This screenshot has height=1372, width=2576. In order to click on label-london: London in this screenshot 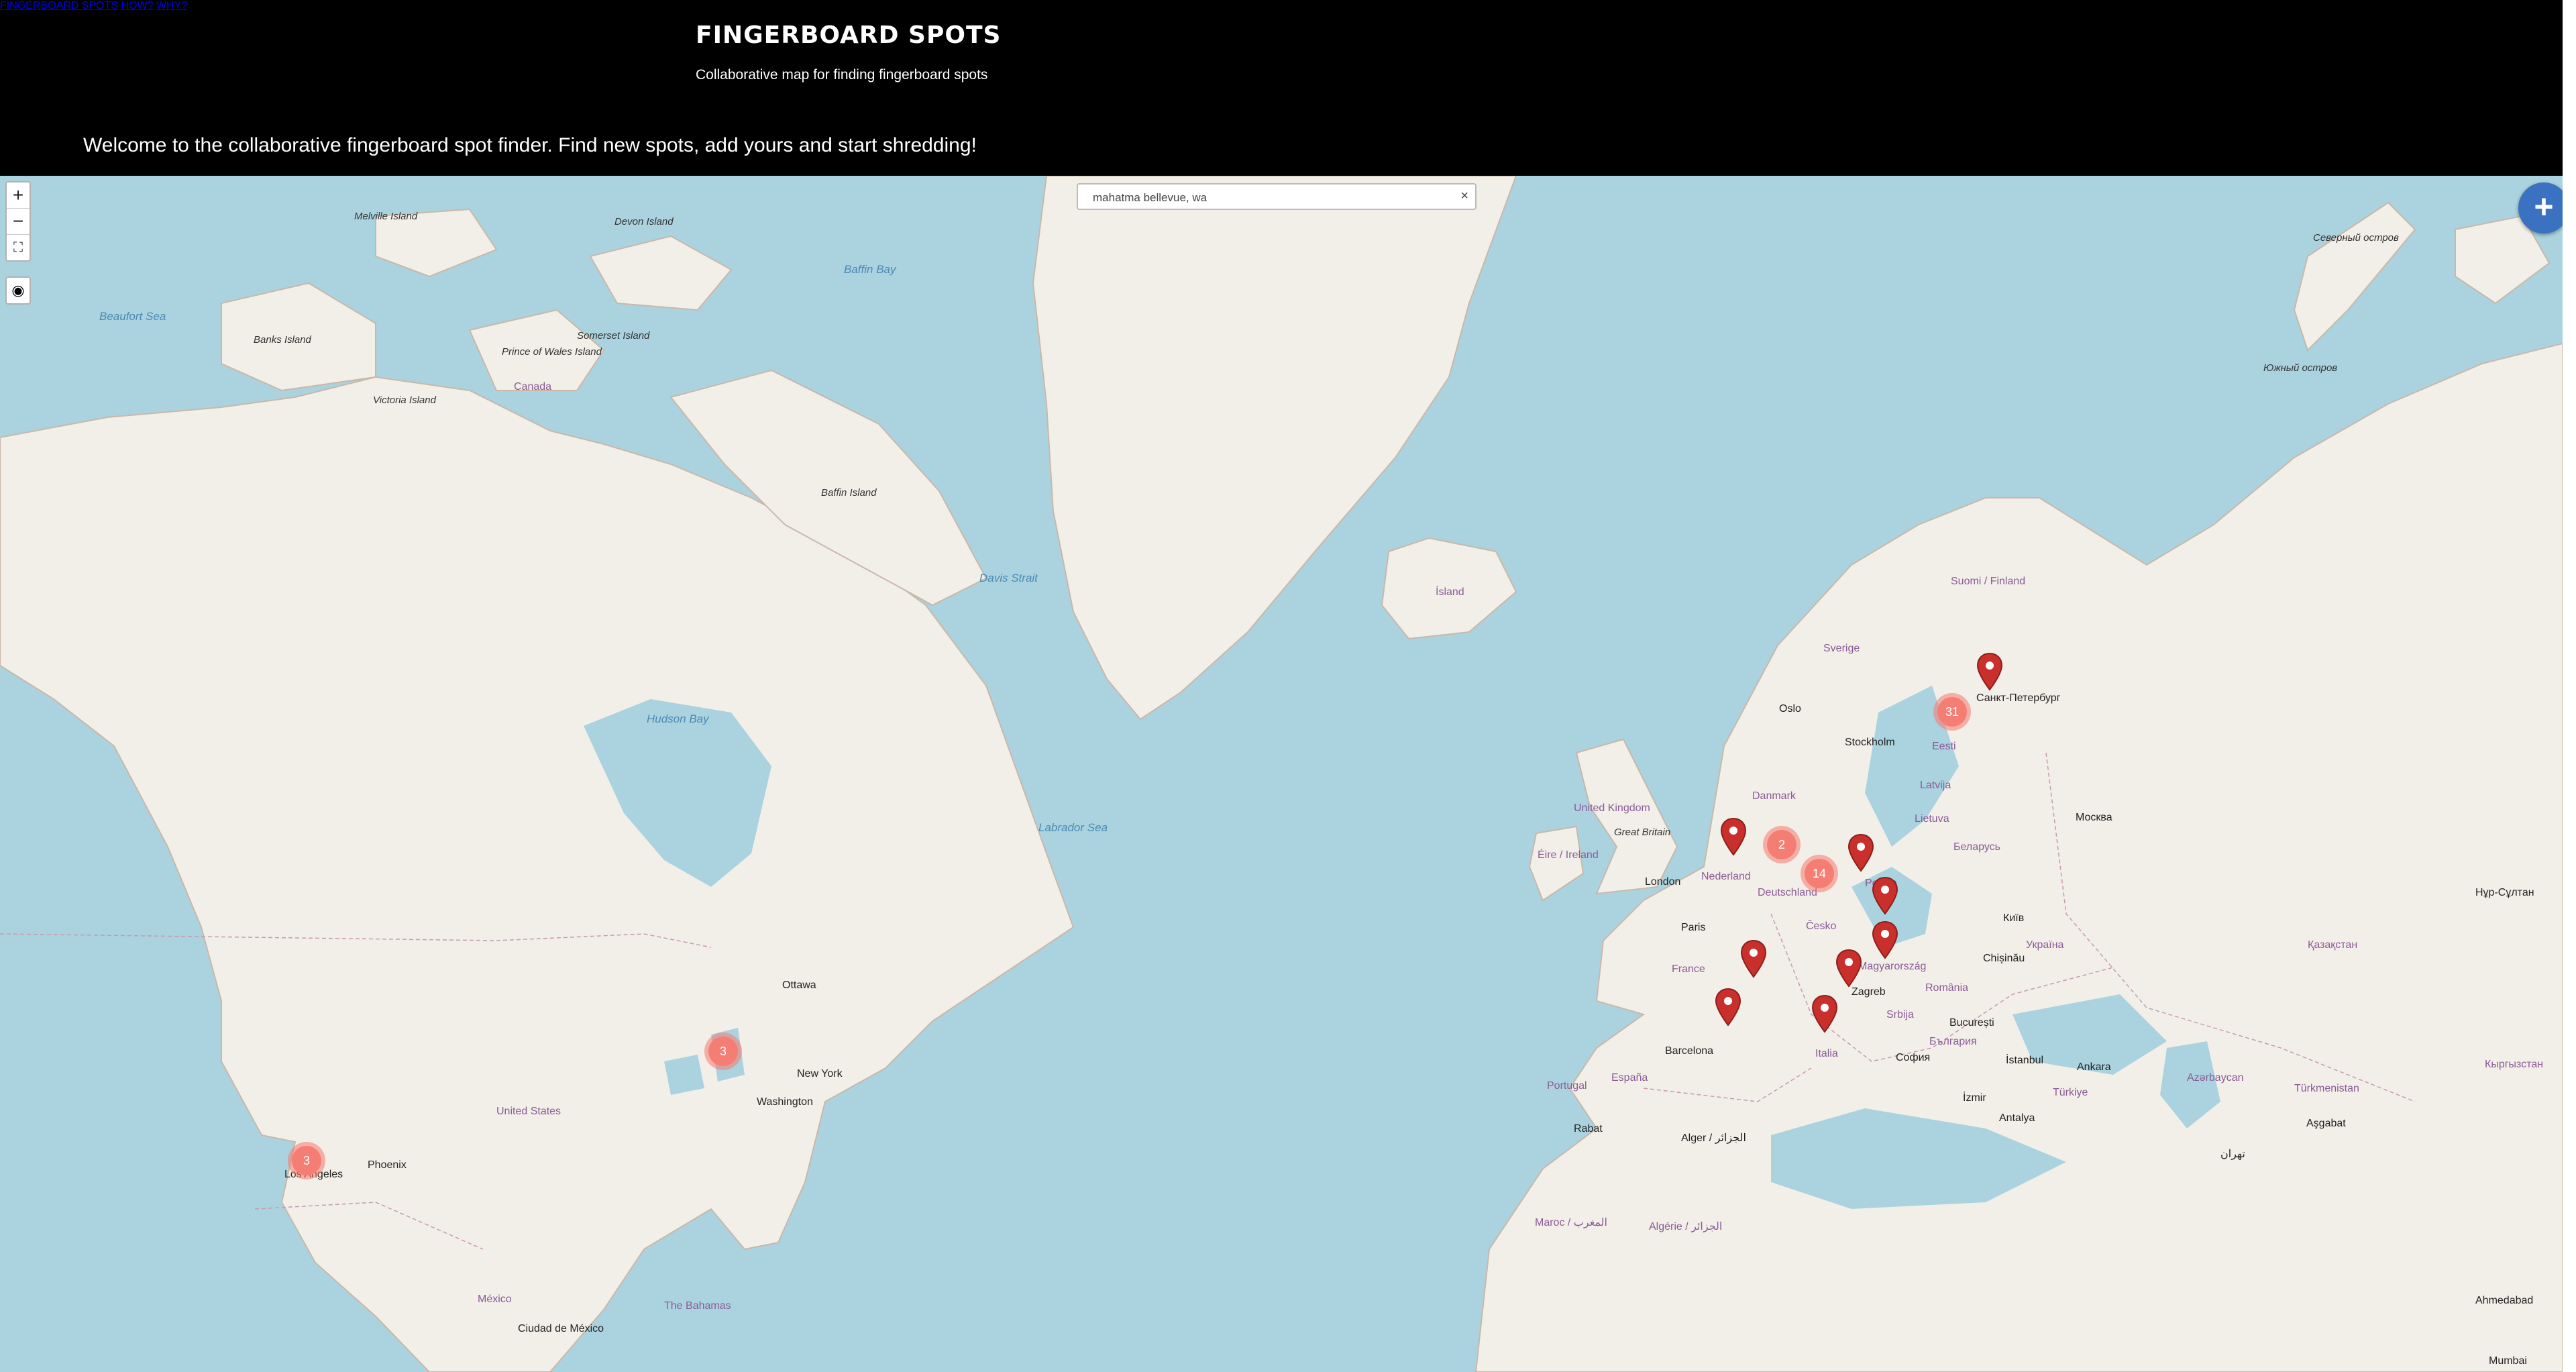, I will do `click(1663, 882)`.